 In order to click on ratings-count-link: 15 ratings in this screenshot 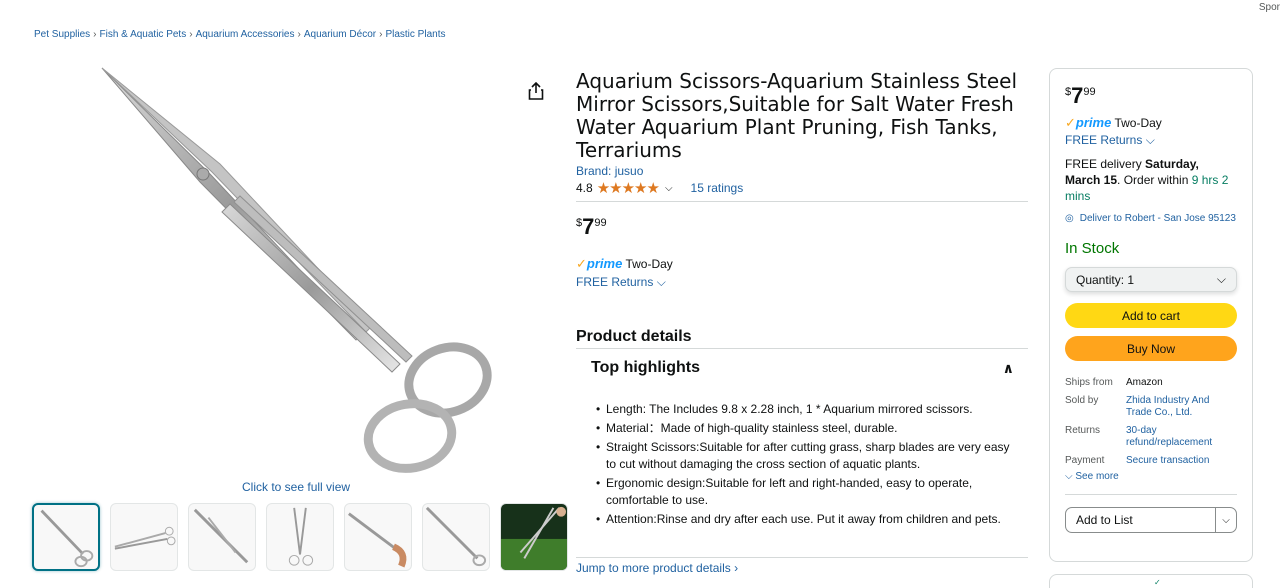, I will do `click(717, 188)`.